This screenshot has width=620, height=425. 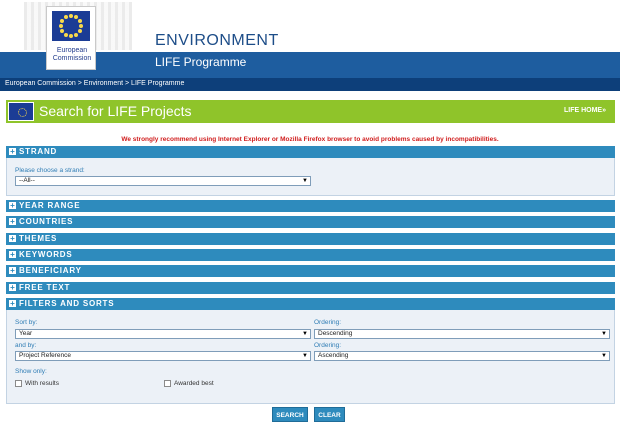 What do you see at coordinates (21, 111) in the screenshot?
I see `life-logo-icon` at bounding box center [21, 111].